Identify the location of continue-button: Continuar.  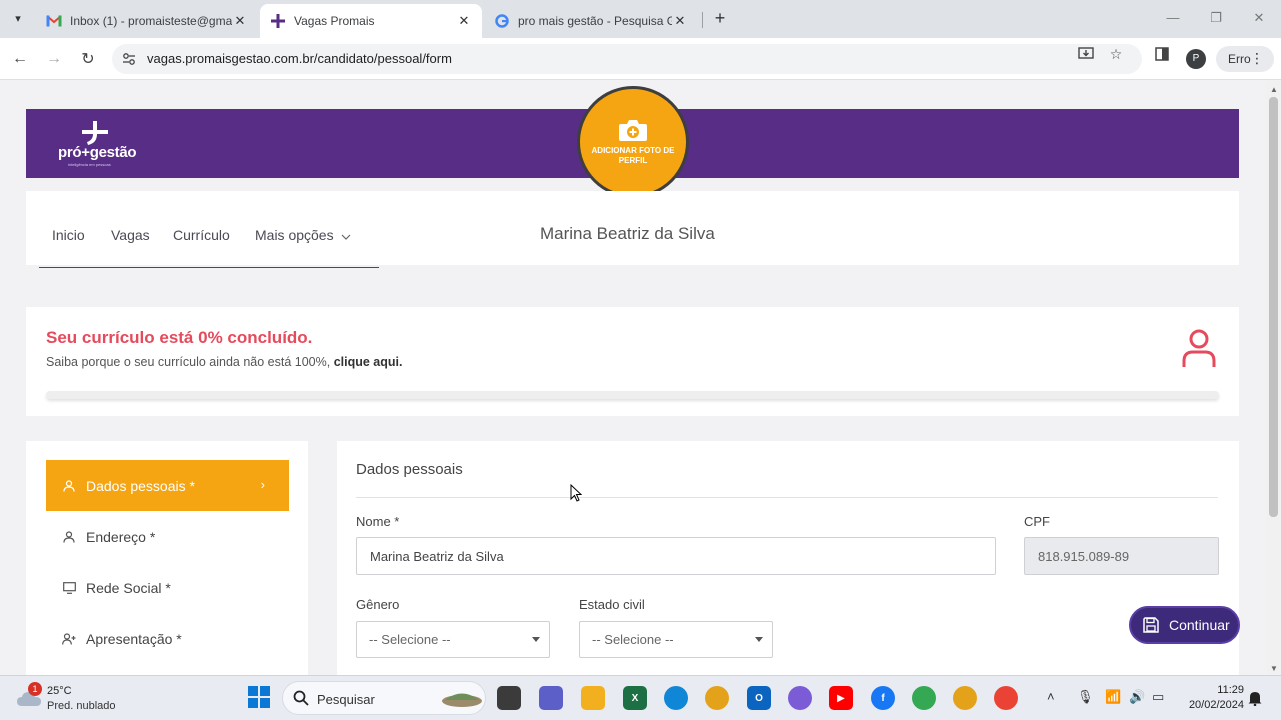
(1184, 625).